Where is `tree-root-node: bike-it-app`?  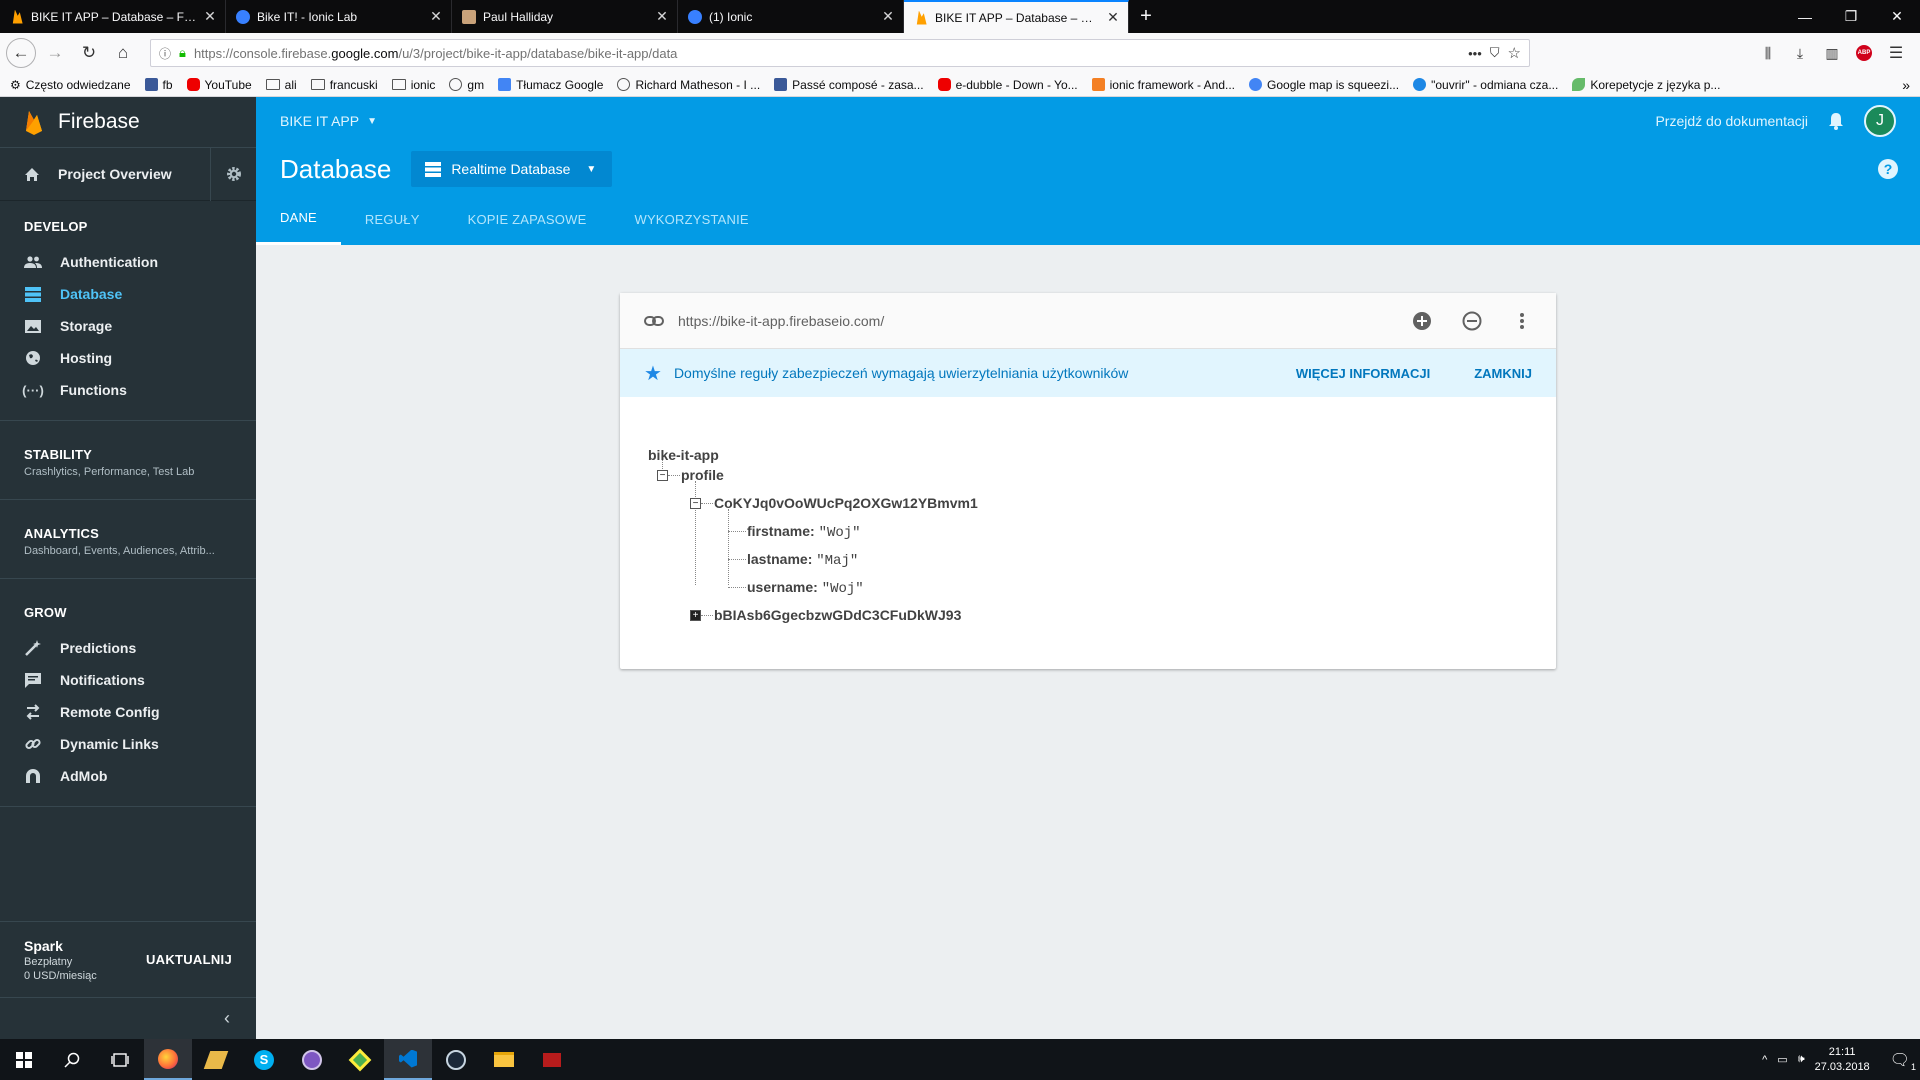 tree-root-node: bike-it-app is located at coordinates (683, 455).